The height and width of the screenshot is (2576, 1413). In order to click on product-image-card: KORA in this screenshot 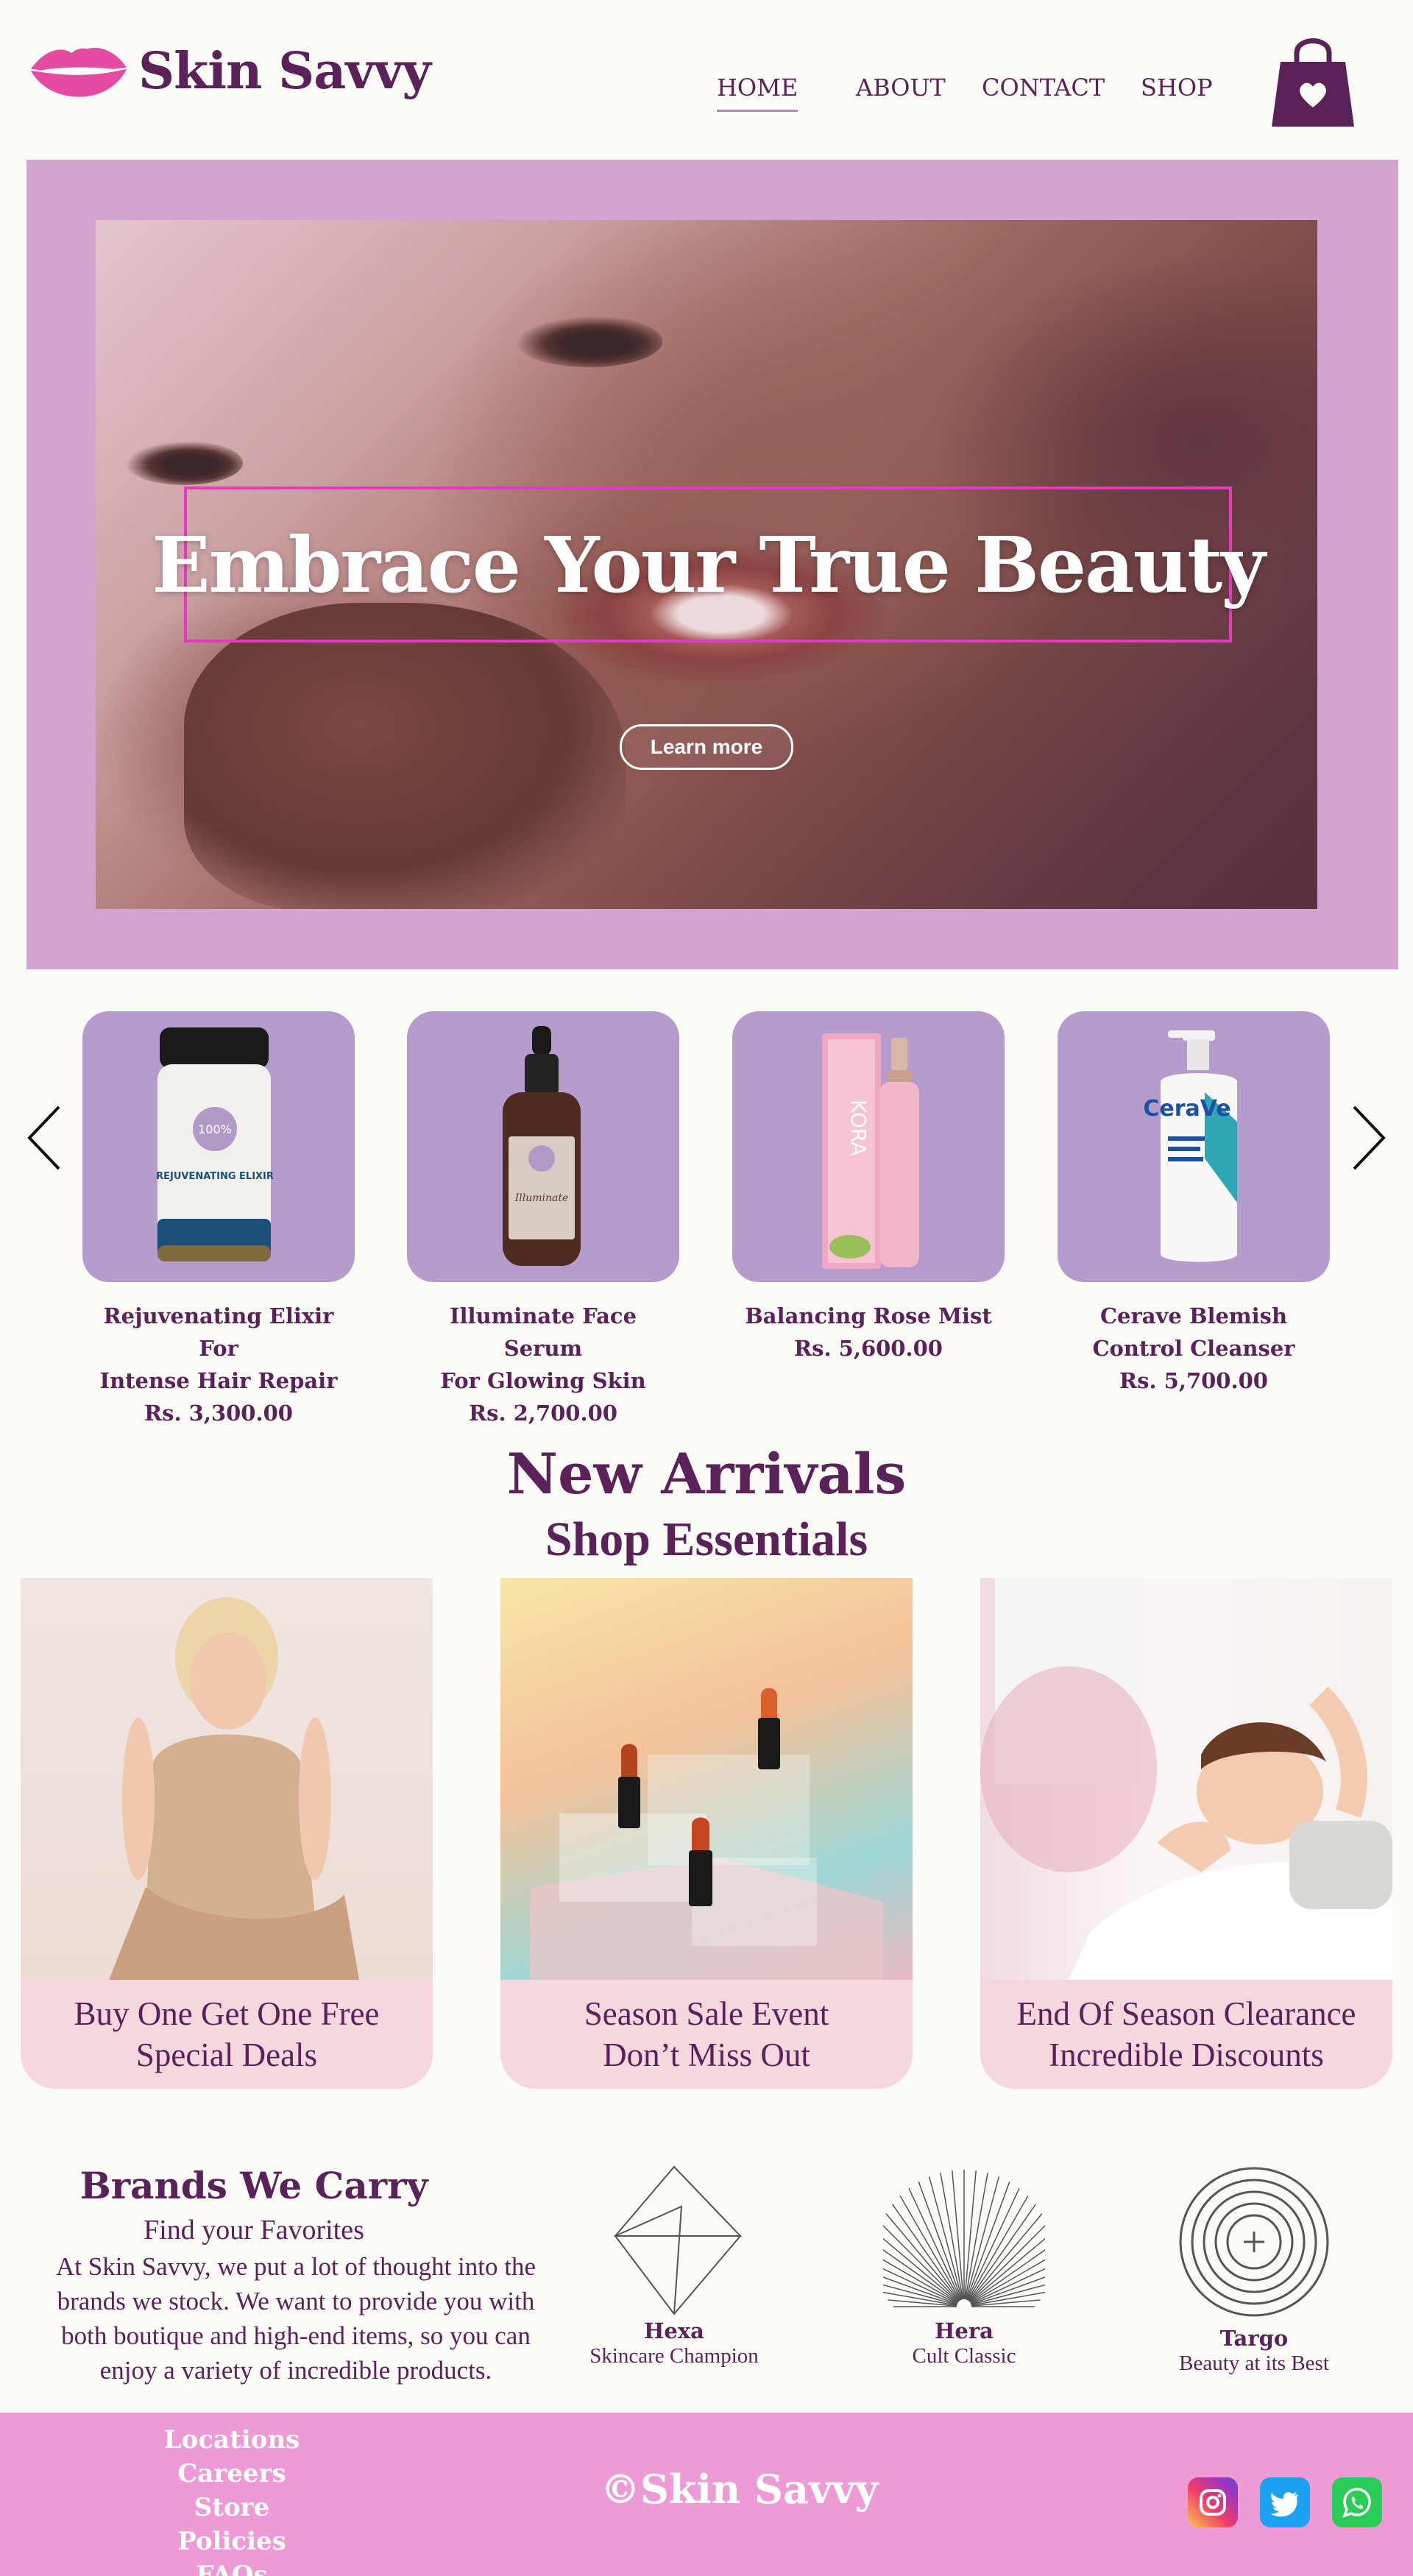, I will do `click(868, 1146)`.